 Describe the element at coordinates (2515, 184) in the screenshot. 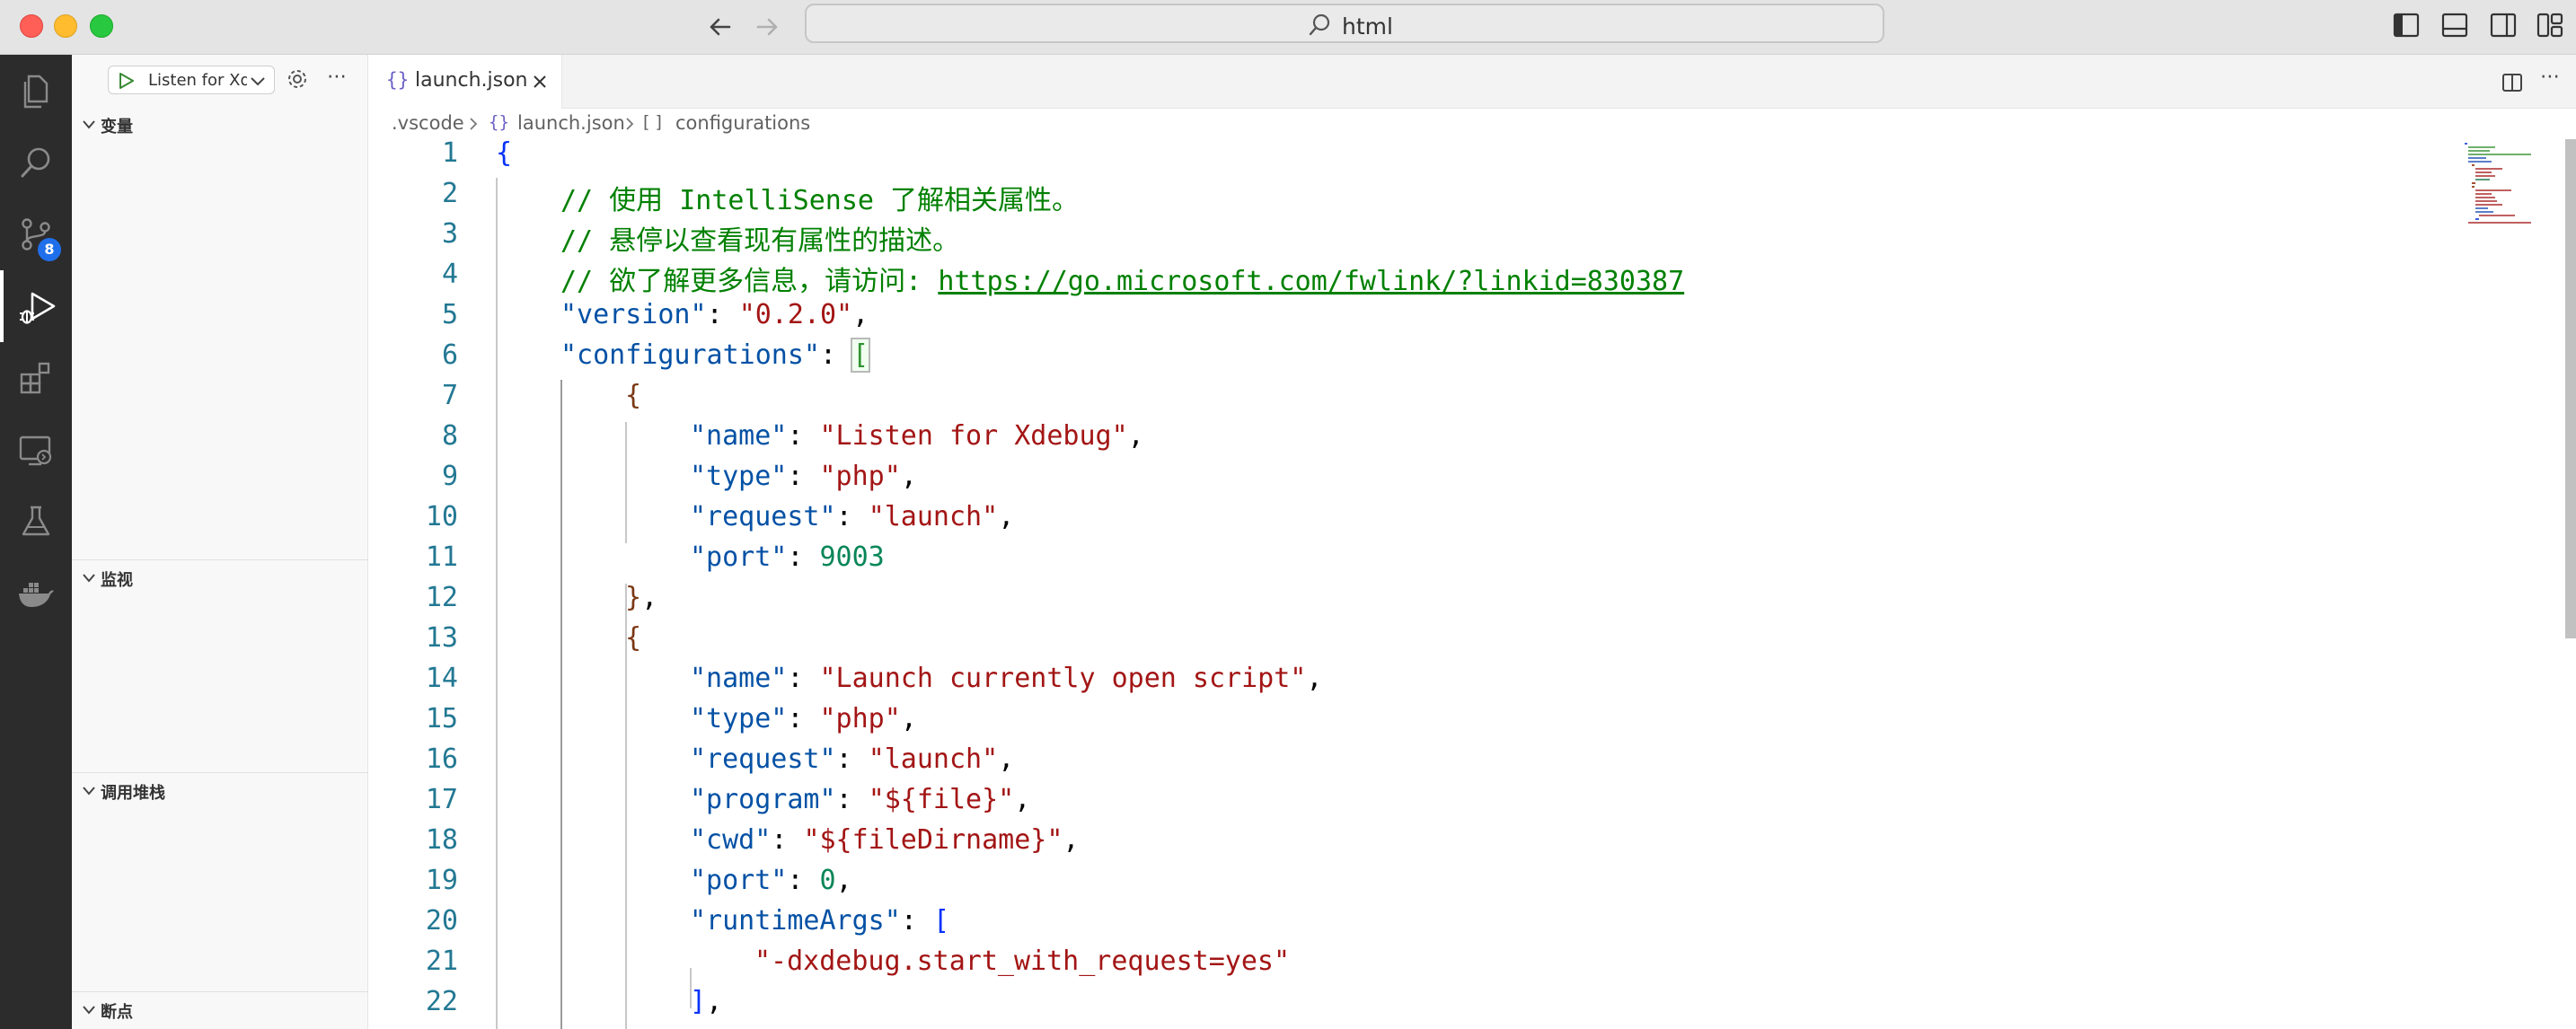

I see `minimap` at that location.